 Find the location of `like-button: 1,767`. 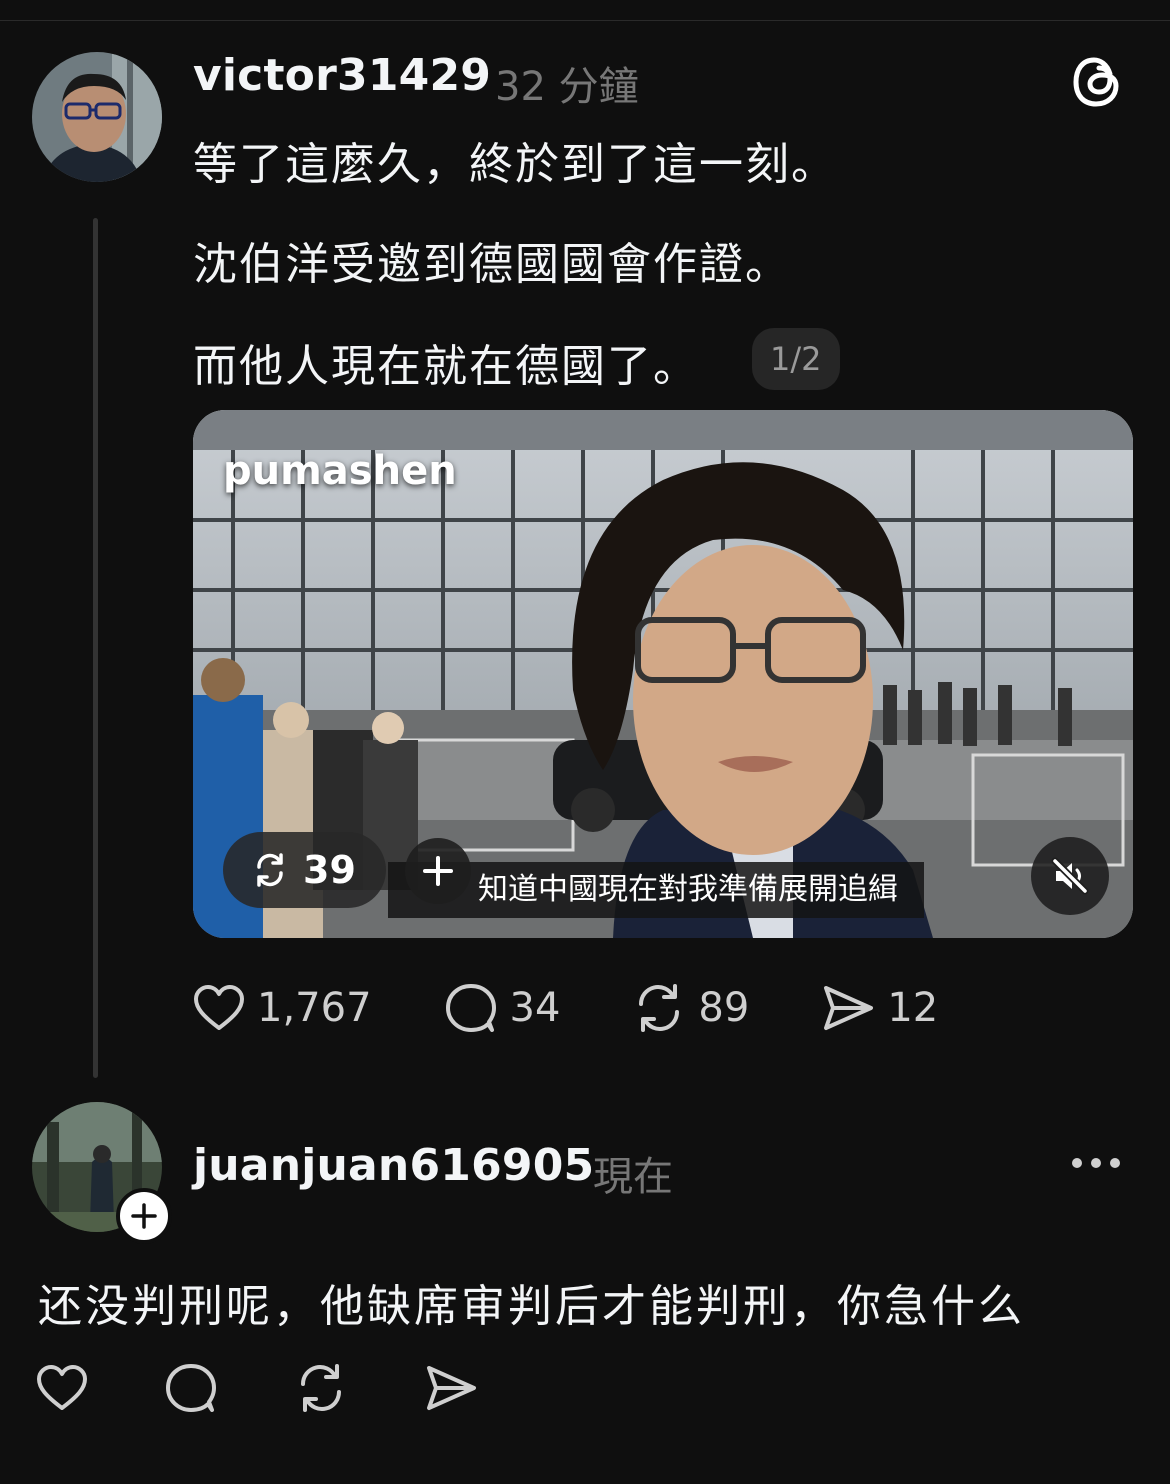

like-button: 1,767 is located at coordinates (282, 1008).